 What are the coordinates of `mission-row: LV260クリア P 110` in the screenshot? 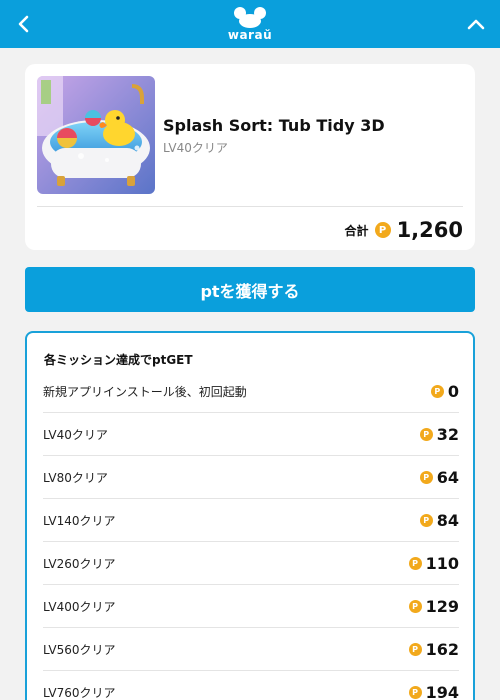 It's located at (251, 563).